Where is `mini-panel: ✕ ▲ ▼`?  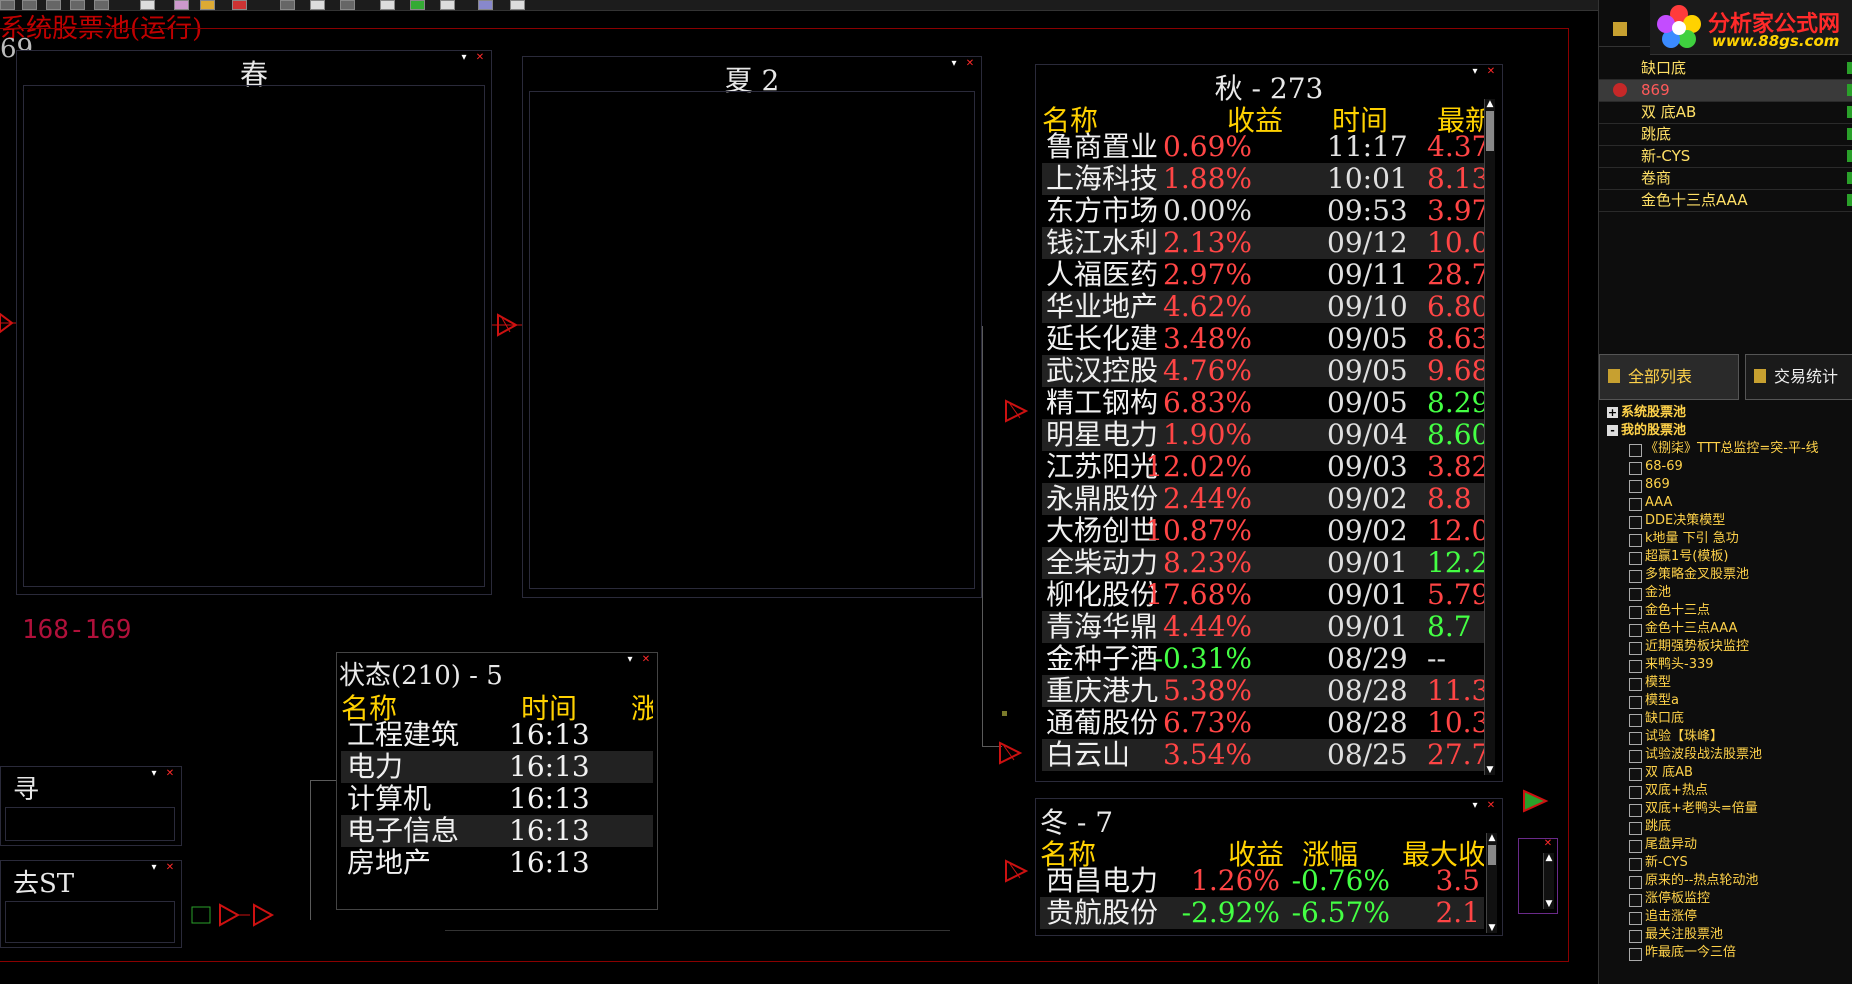
mini-panel: ✕ ▲ ▼ is located at coordinates (1538, 876).